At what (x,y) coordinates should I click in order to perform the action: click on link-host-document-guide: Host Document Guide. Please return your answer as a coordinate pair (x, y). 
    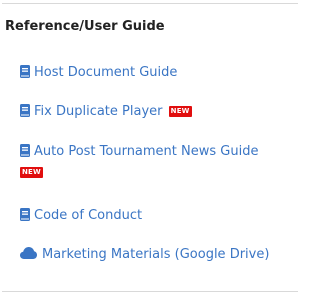
    Looking at the image, I should click on (162, 72).